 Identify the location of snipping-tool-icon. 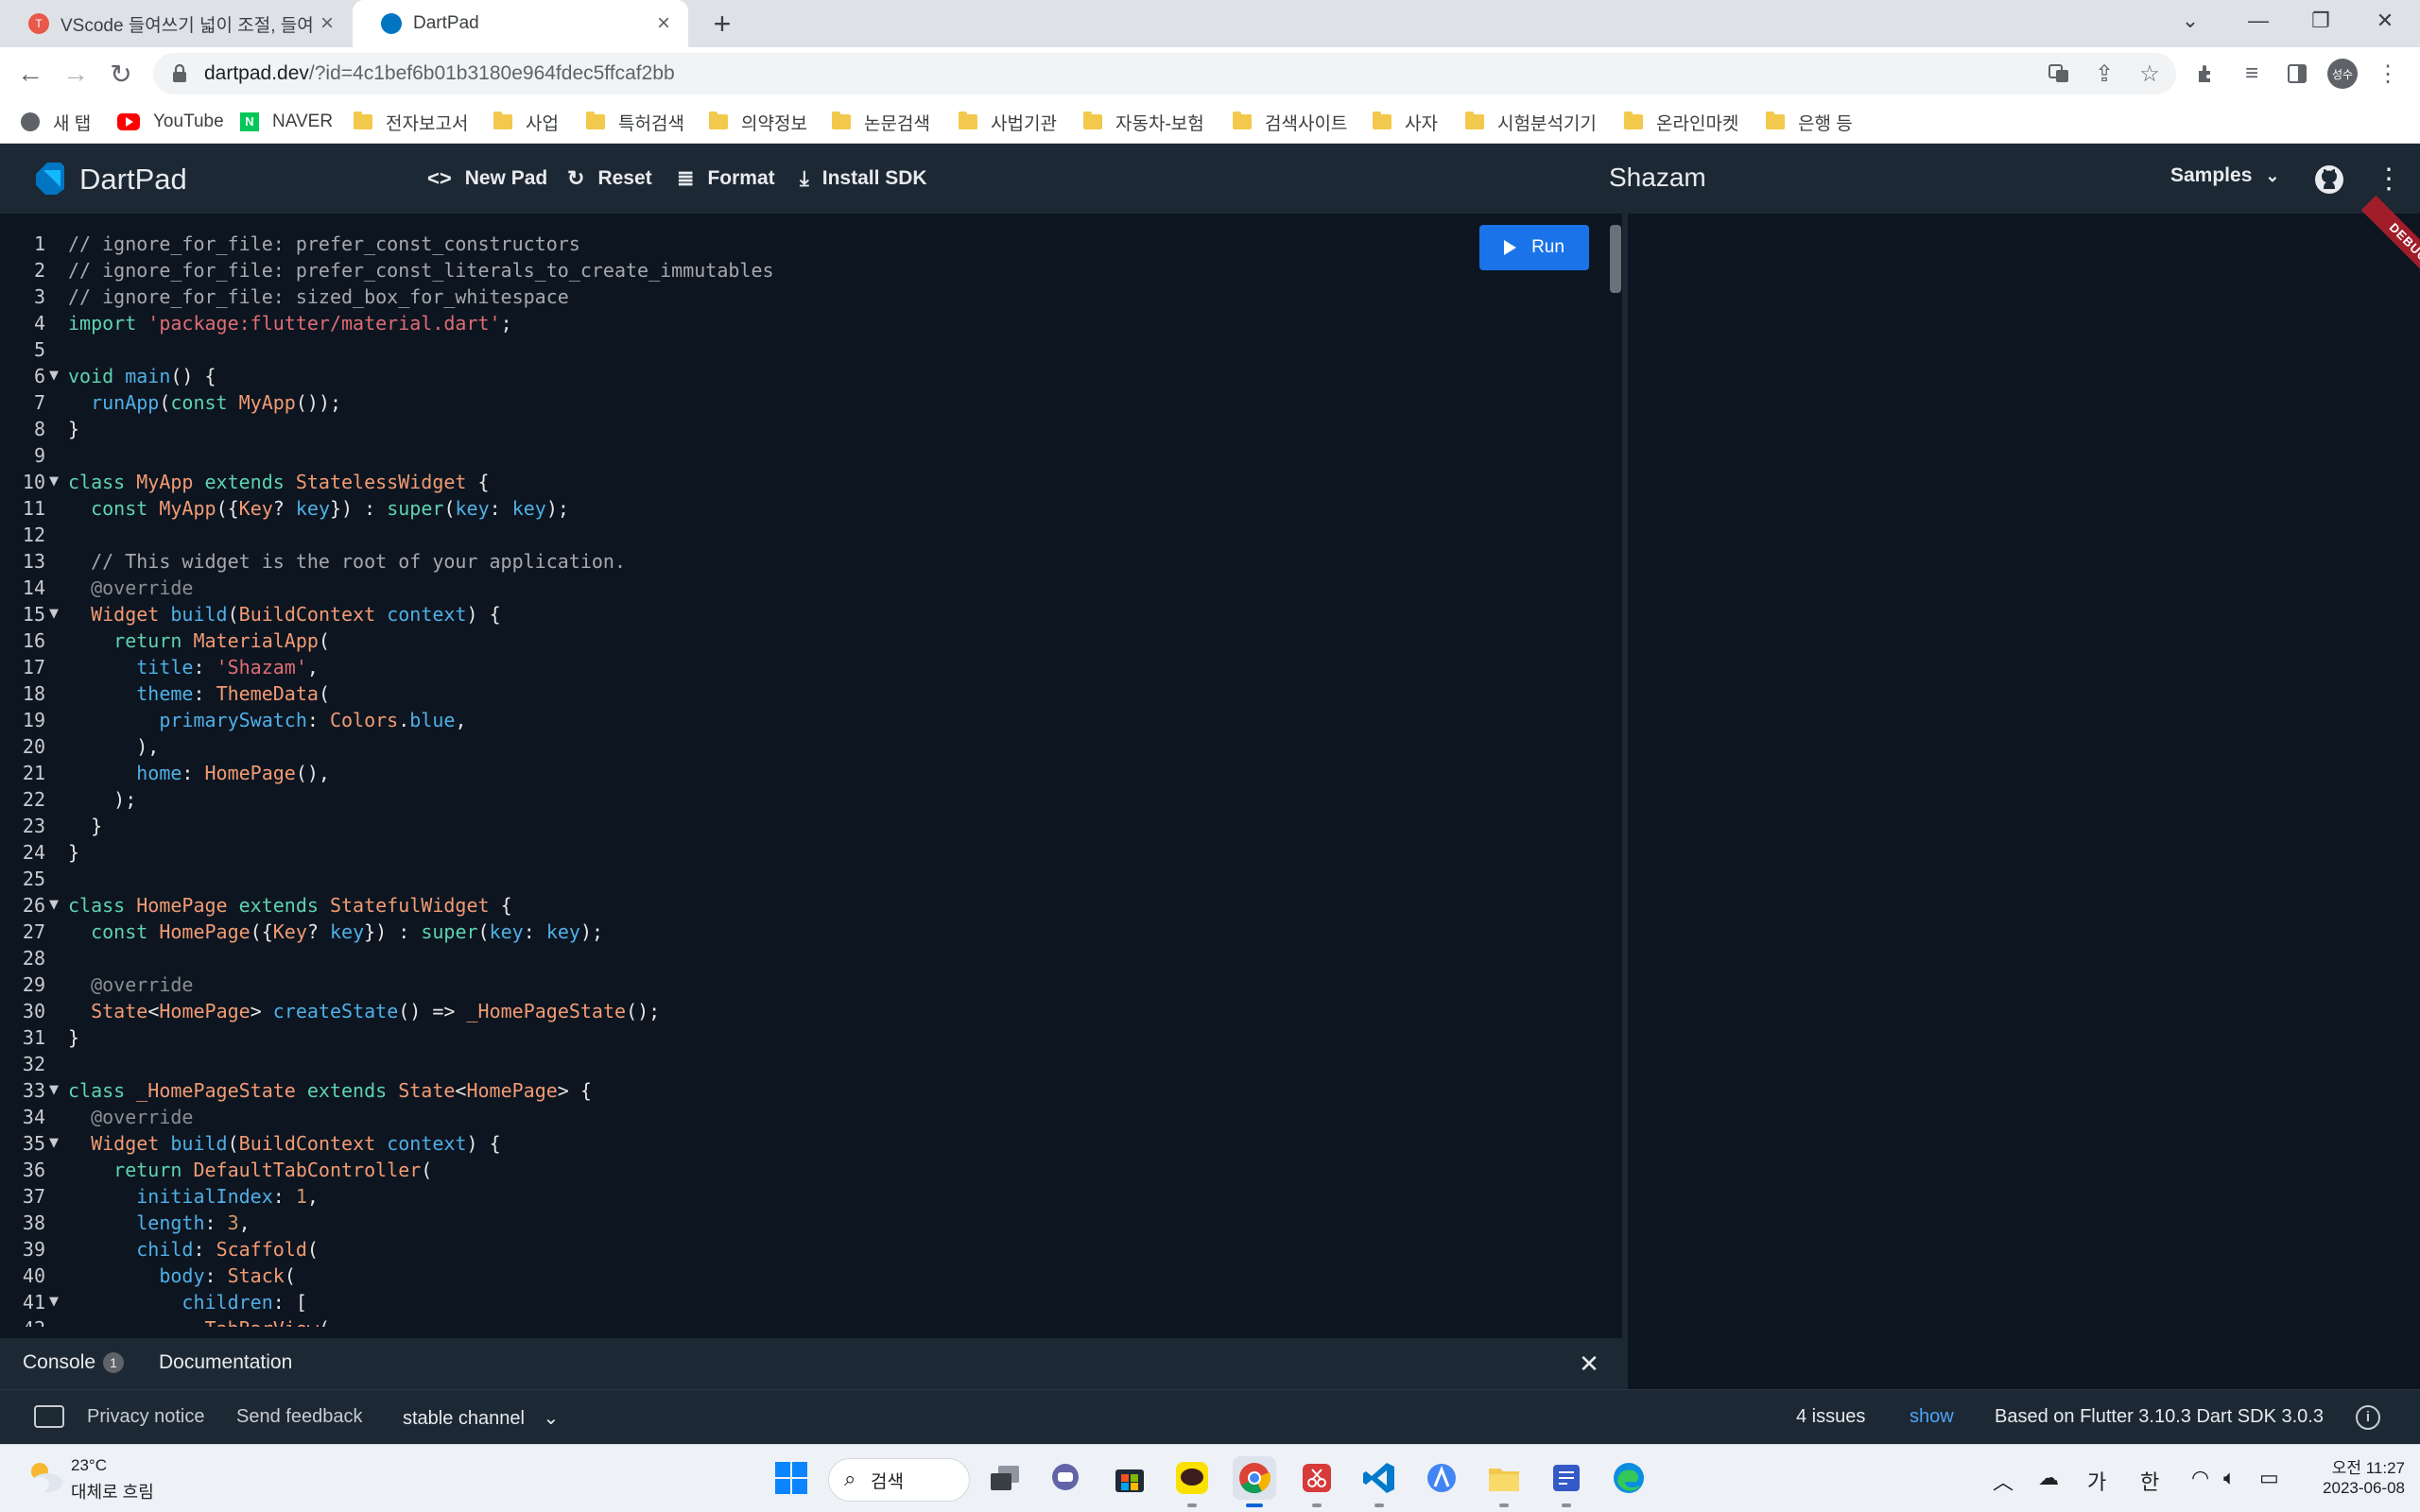
(1317, 1481).